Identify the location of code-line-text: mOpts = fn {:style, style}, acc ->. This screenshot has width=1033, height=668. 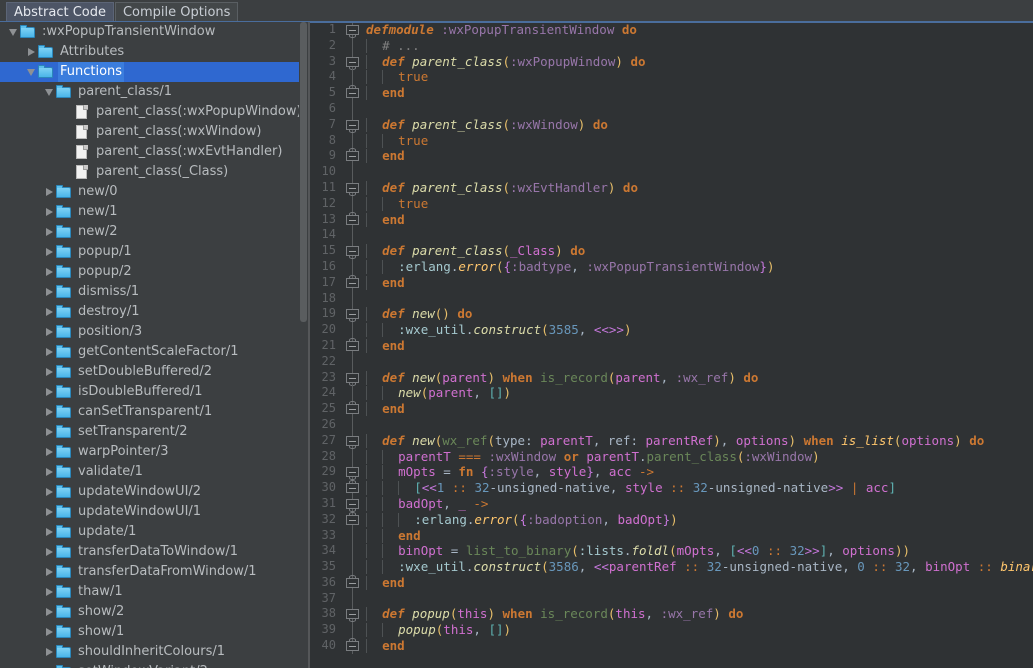
(698, 472).